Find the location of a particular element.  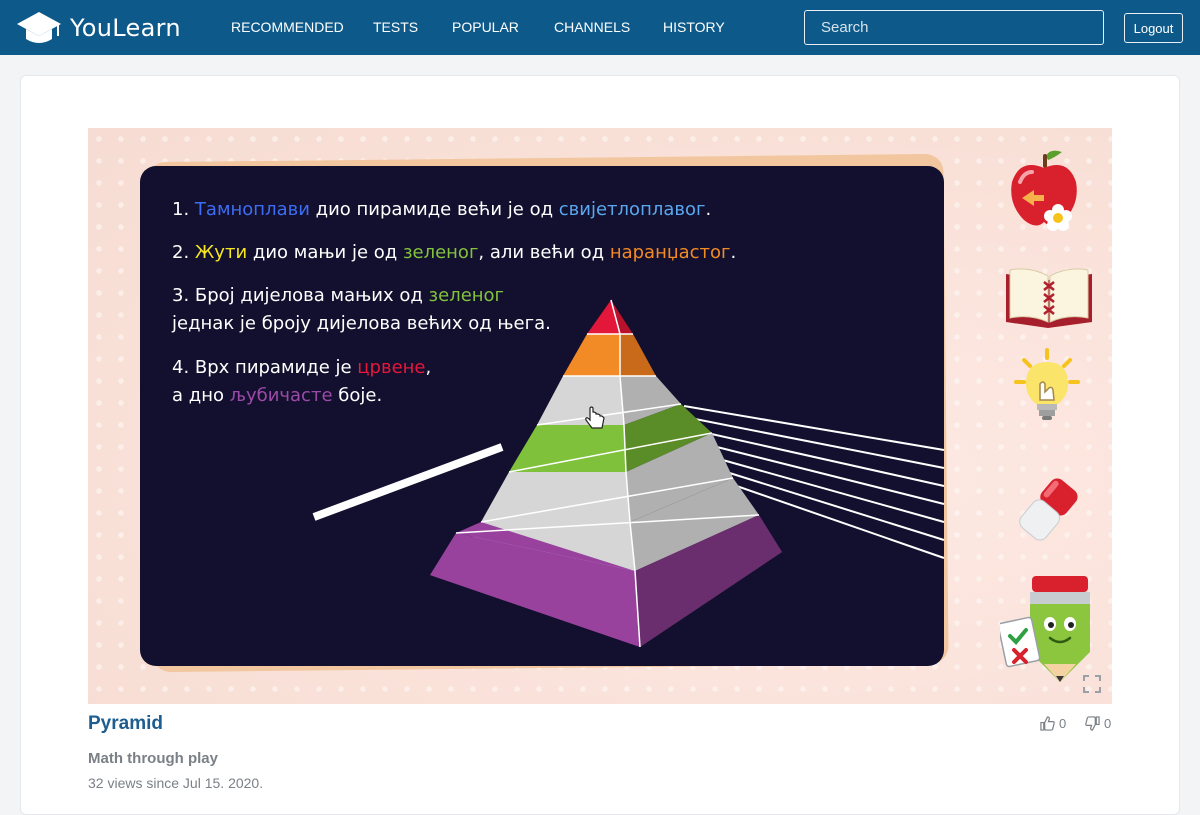

logout-button: Logout is located at coordinates (1153, 28).